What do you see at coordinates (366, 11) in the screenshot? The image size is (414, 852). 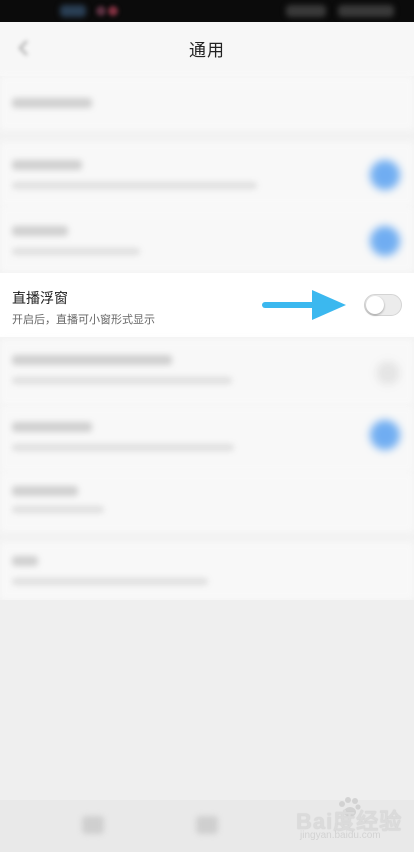 I see `battery-icon` at bounding box center [366, 11].